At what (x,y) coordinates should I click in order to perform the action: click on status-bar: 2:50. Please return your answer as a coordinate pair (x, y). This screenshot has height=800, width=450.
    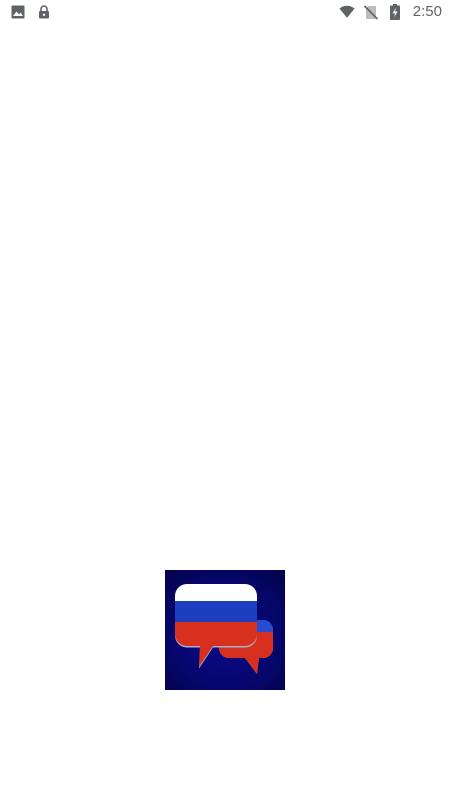
    Looking at the image, I should click on (225, 12).